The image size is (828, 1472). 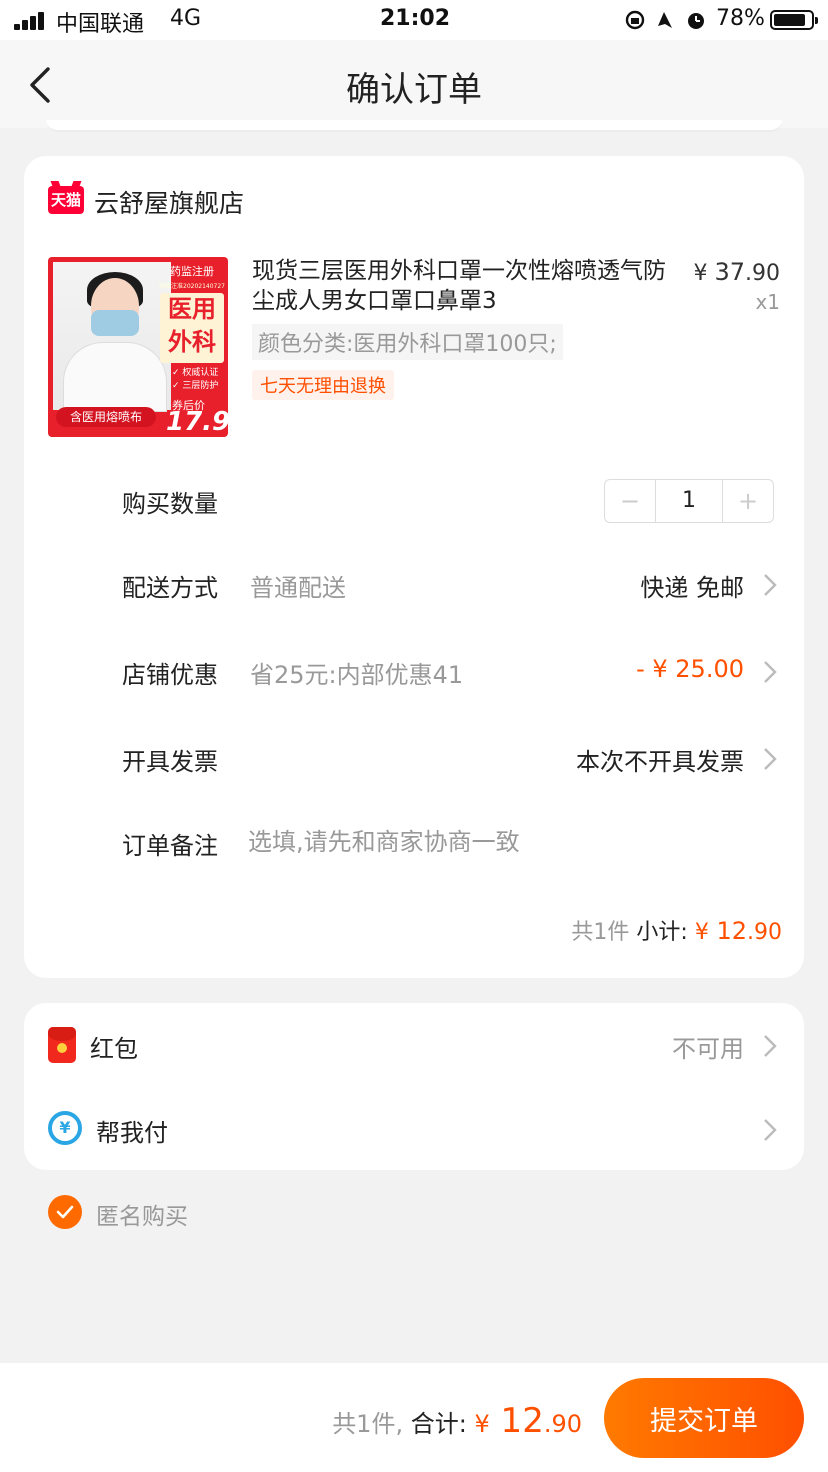 What do you see at coordinates (414, 126) in the screenshot?
I see `previous-card-edge` at bounding box center [414, 126].